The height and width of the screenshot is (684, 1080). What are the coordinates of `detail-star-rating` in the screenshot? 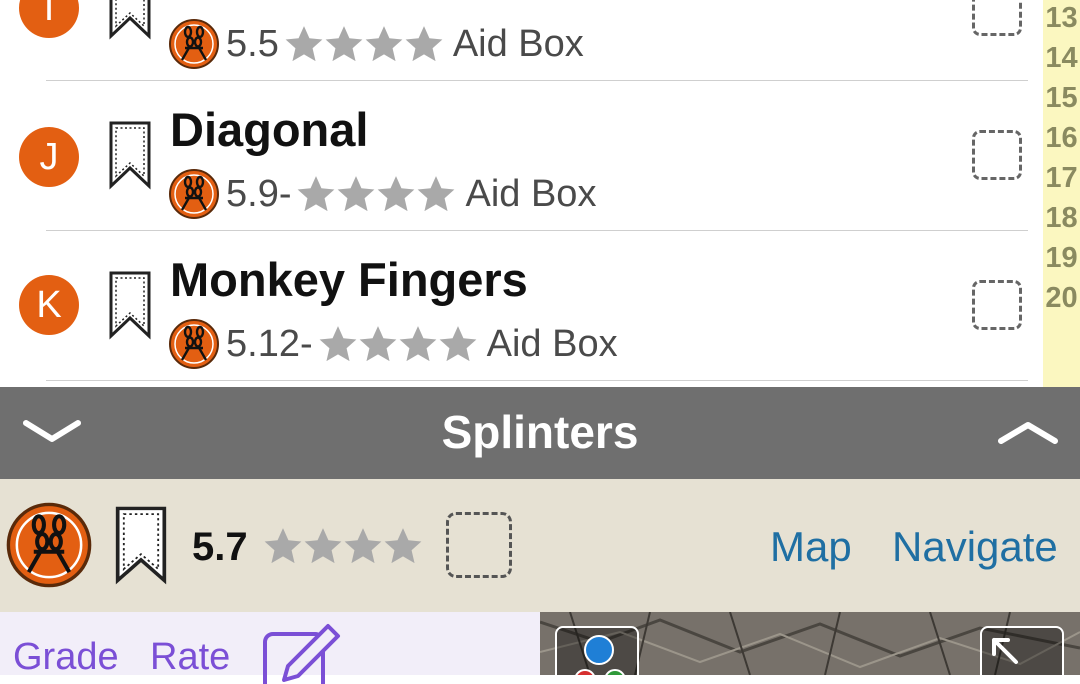 It's located at (342, 546).